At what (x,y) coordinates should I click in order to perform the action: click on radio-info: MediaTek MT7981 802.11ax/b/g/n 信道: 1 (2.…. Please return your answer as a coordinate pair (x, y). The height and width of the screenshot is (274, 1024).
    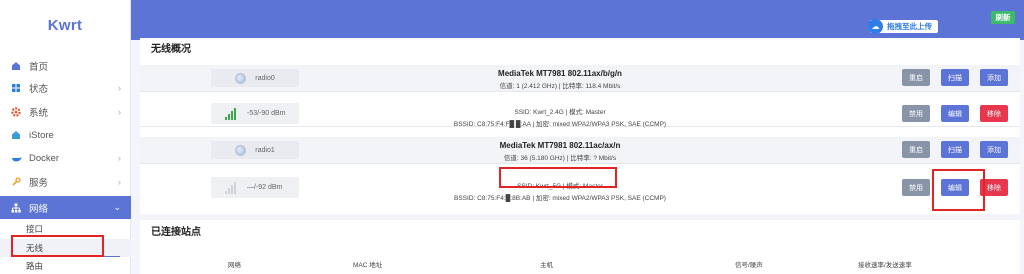
    Looking at the image, I should click on (560, 79).